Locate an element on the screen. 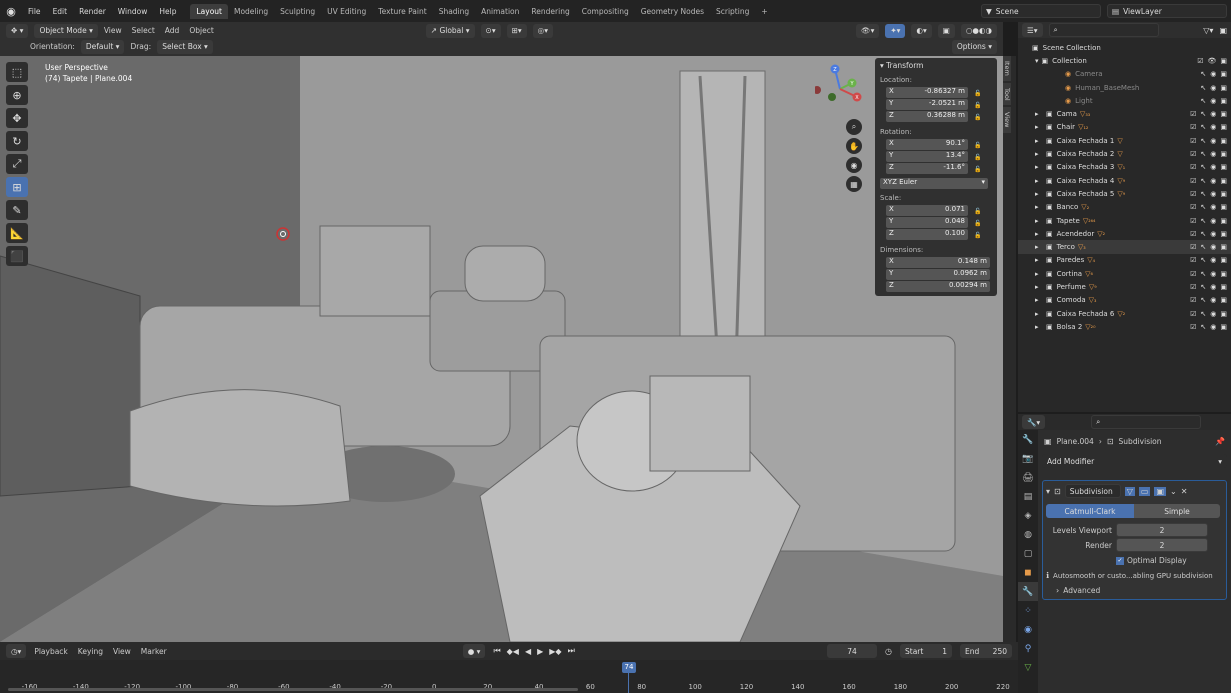 Image resolution: width=1231 pixels, height=693 pixels. scene-tab-icon: ◈ is located at coordinates (1028, 515).